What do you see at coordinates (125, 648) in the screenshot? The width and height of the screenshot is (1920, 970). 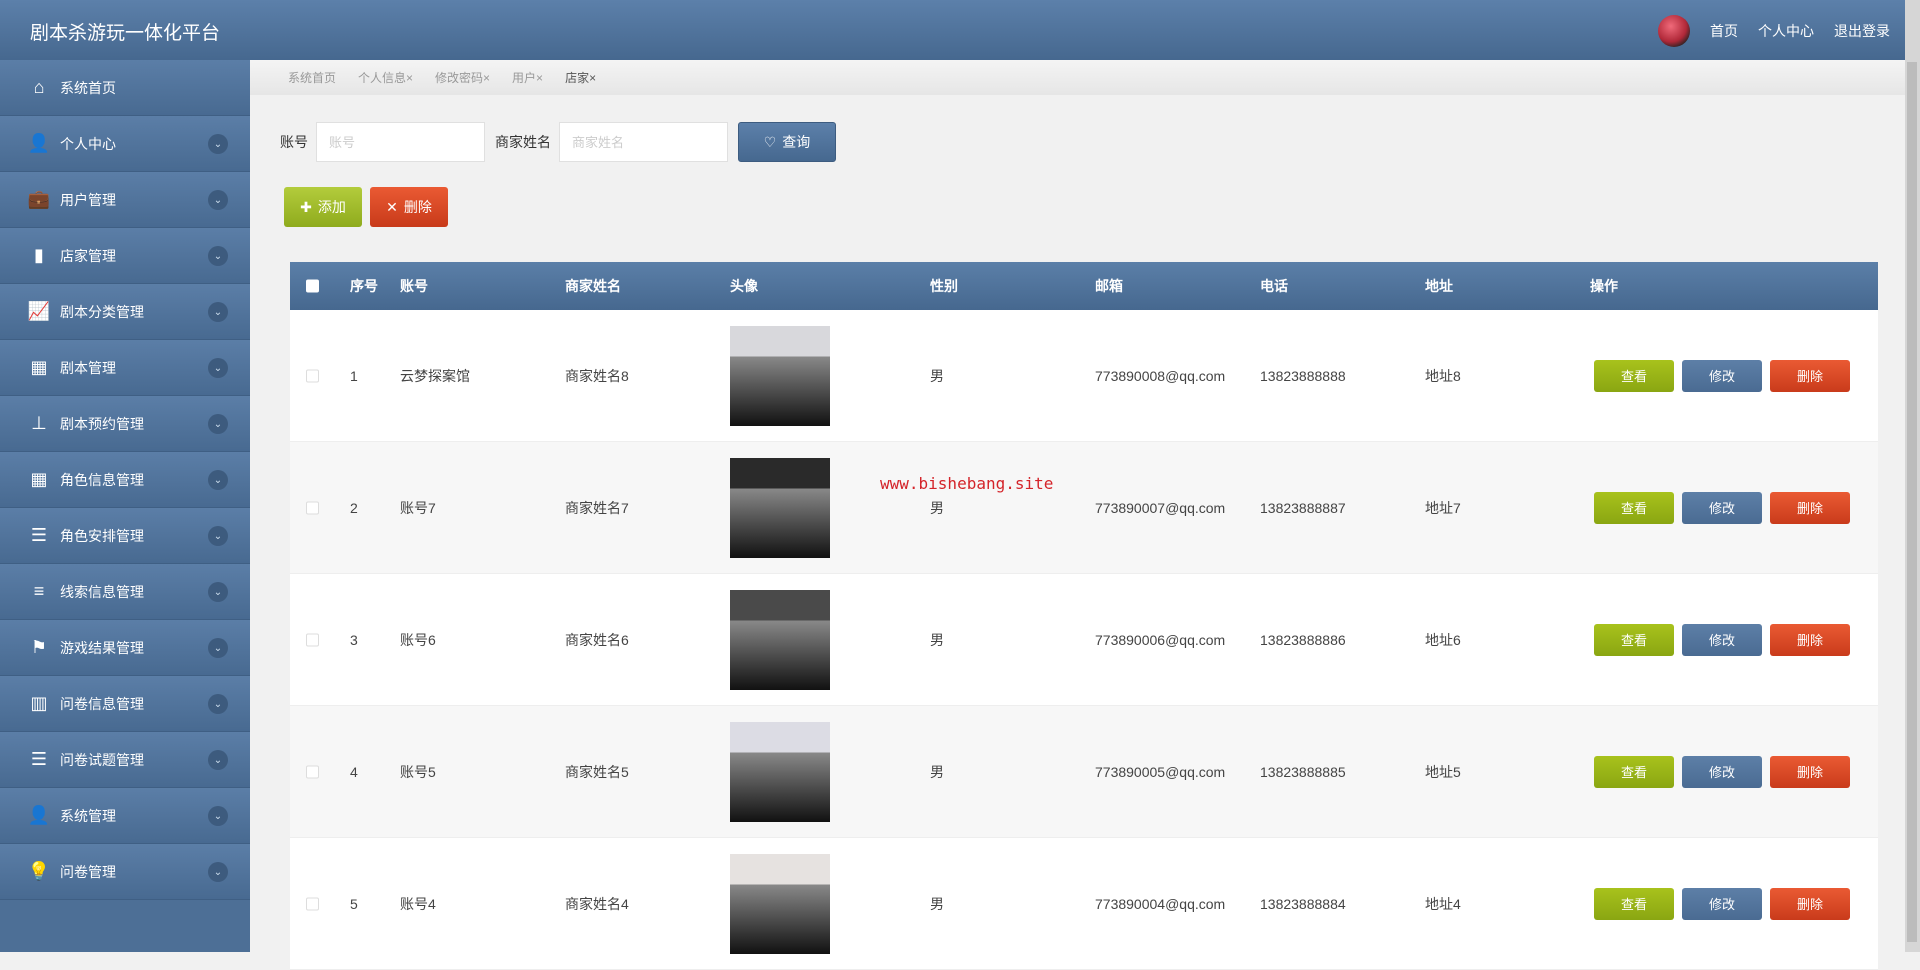 I see `sidebar-item: ⚑ 游戏结果管理 ⌄` at bounding box center [125, 648].